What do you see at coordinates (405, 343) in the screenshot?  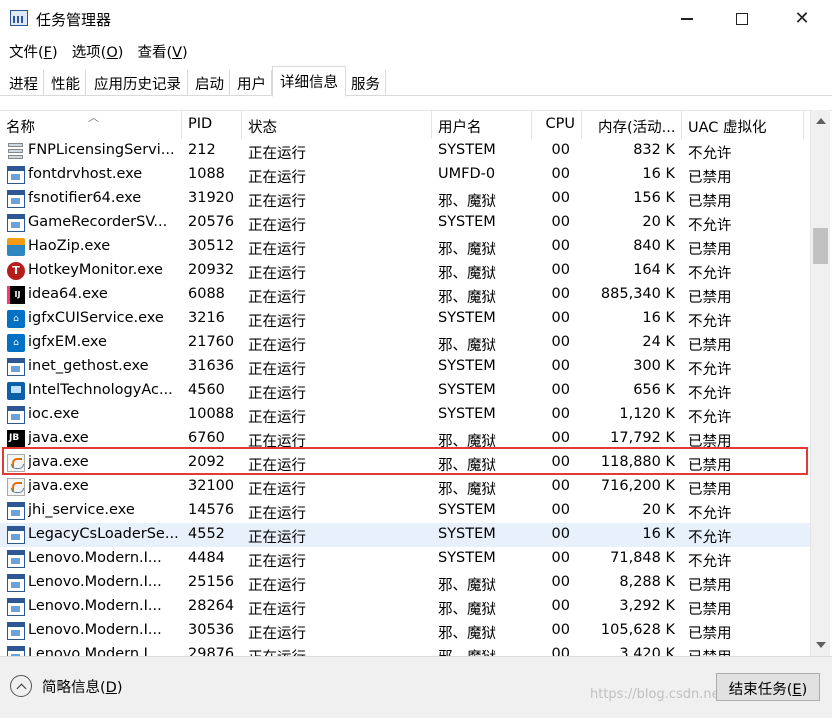 I see `table-row: ⌂ igfxEM.exe 21760 正在运行 邪、魔狱 00 24 K 已禁用` at bounding box center [405, 343].